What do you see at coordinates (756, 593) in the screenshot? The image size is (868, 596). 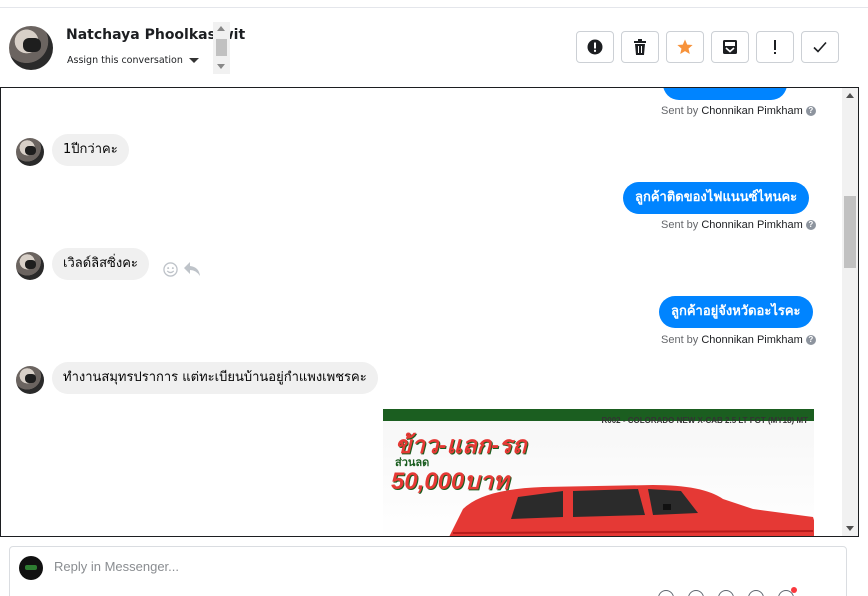 I see `emoji-icon` at bounding box center [756, 593].